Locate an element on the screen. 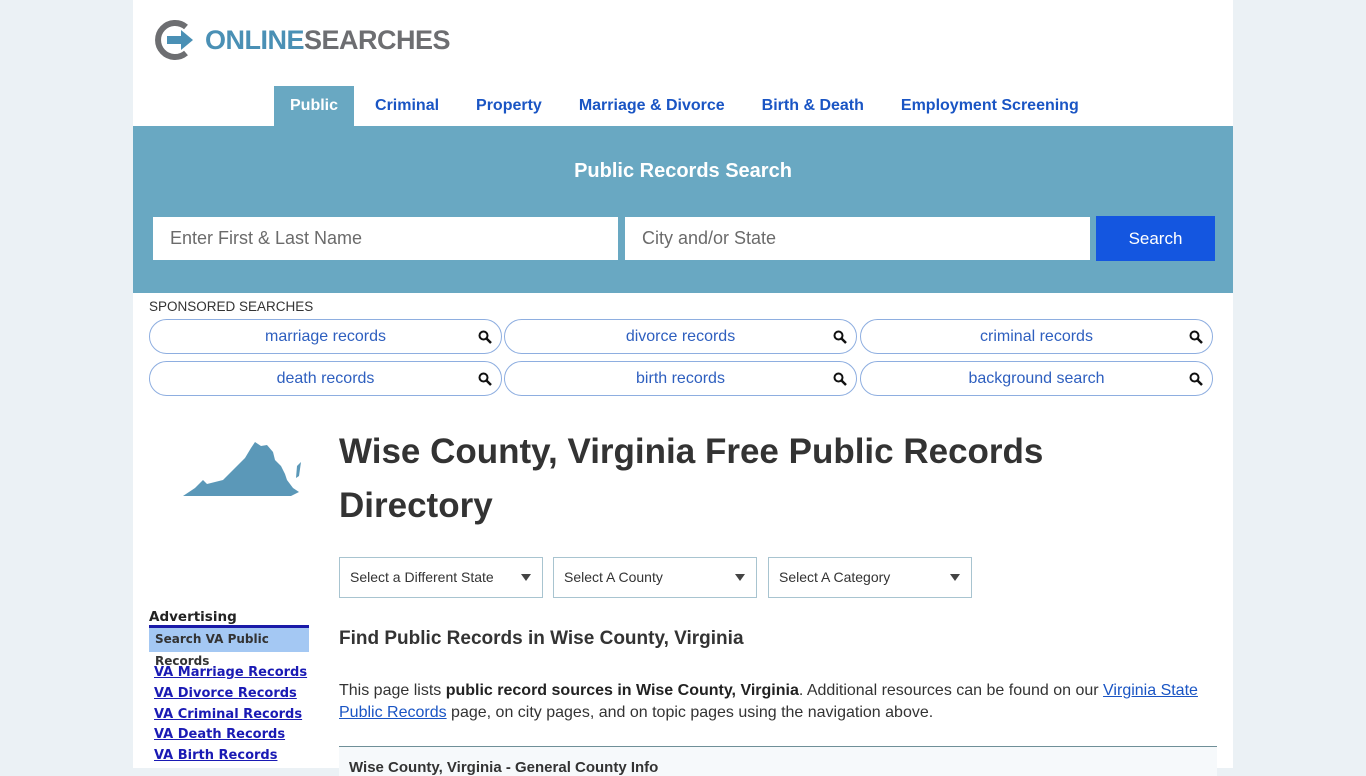 The width and height of the screenshot is (1366, 776). logo-text-searches: SEARCHES is located at coordinates (377, 39).